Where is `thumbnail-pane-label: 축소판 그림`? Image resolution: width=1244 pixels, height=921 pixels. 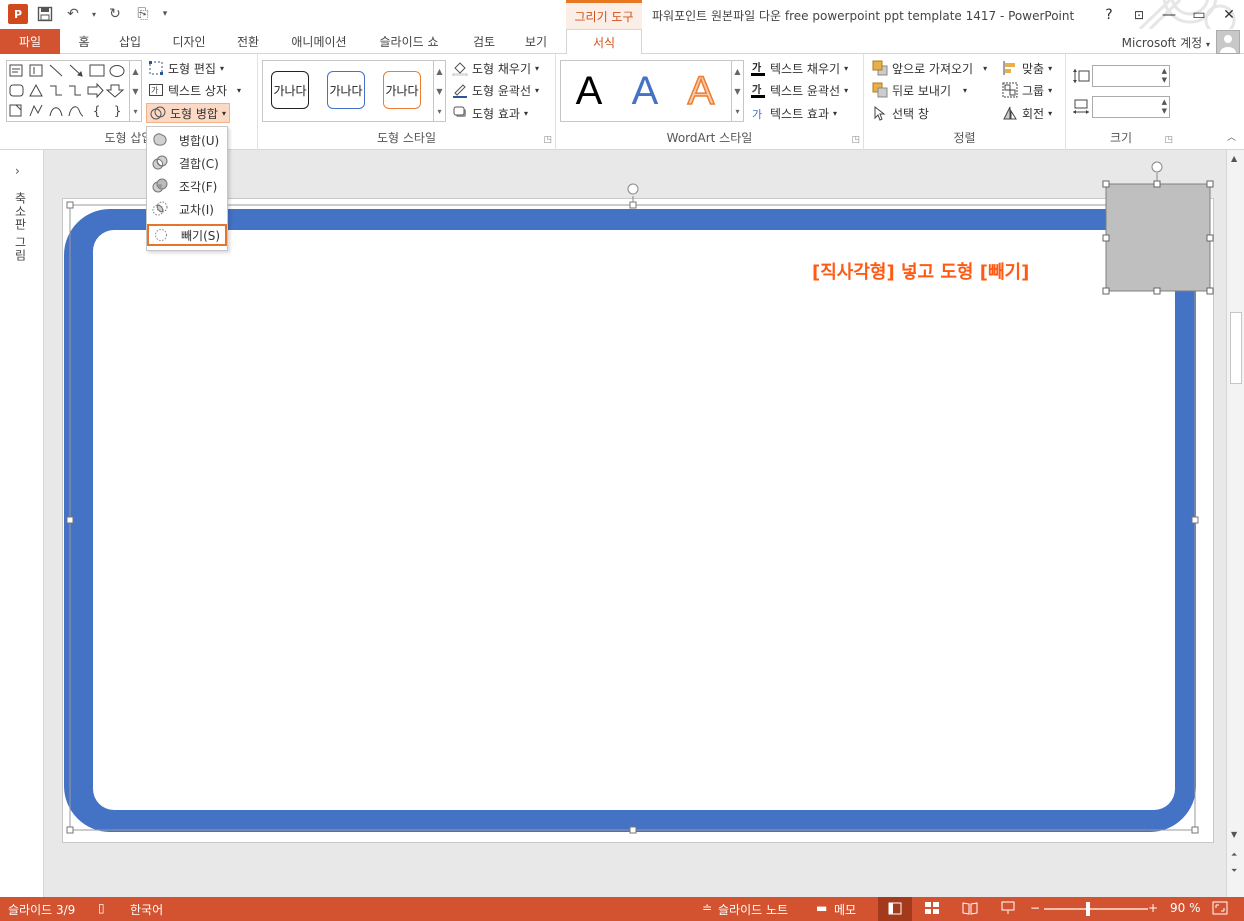 thumbnail-pane-label: 축소판 그림 is located at coordinates (20, 227).